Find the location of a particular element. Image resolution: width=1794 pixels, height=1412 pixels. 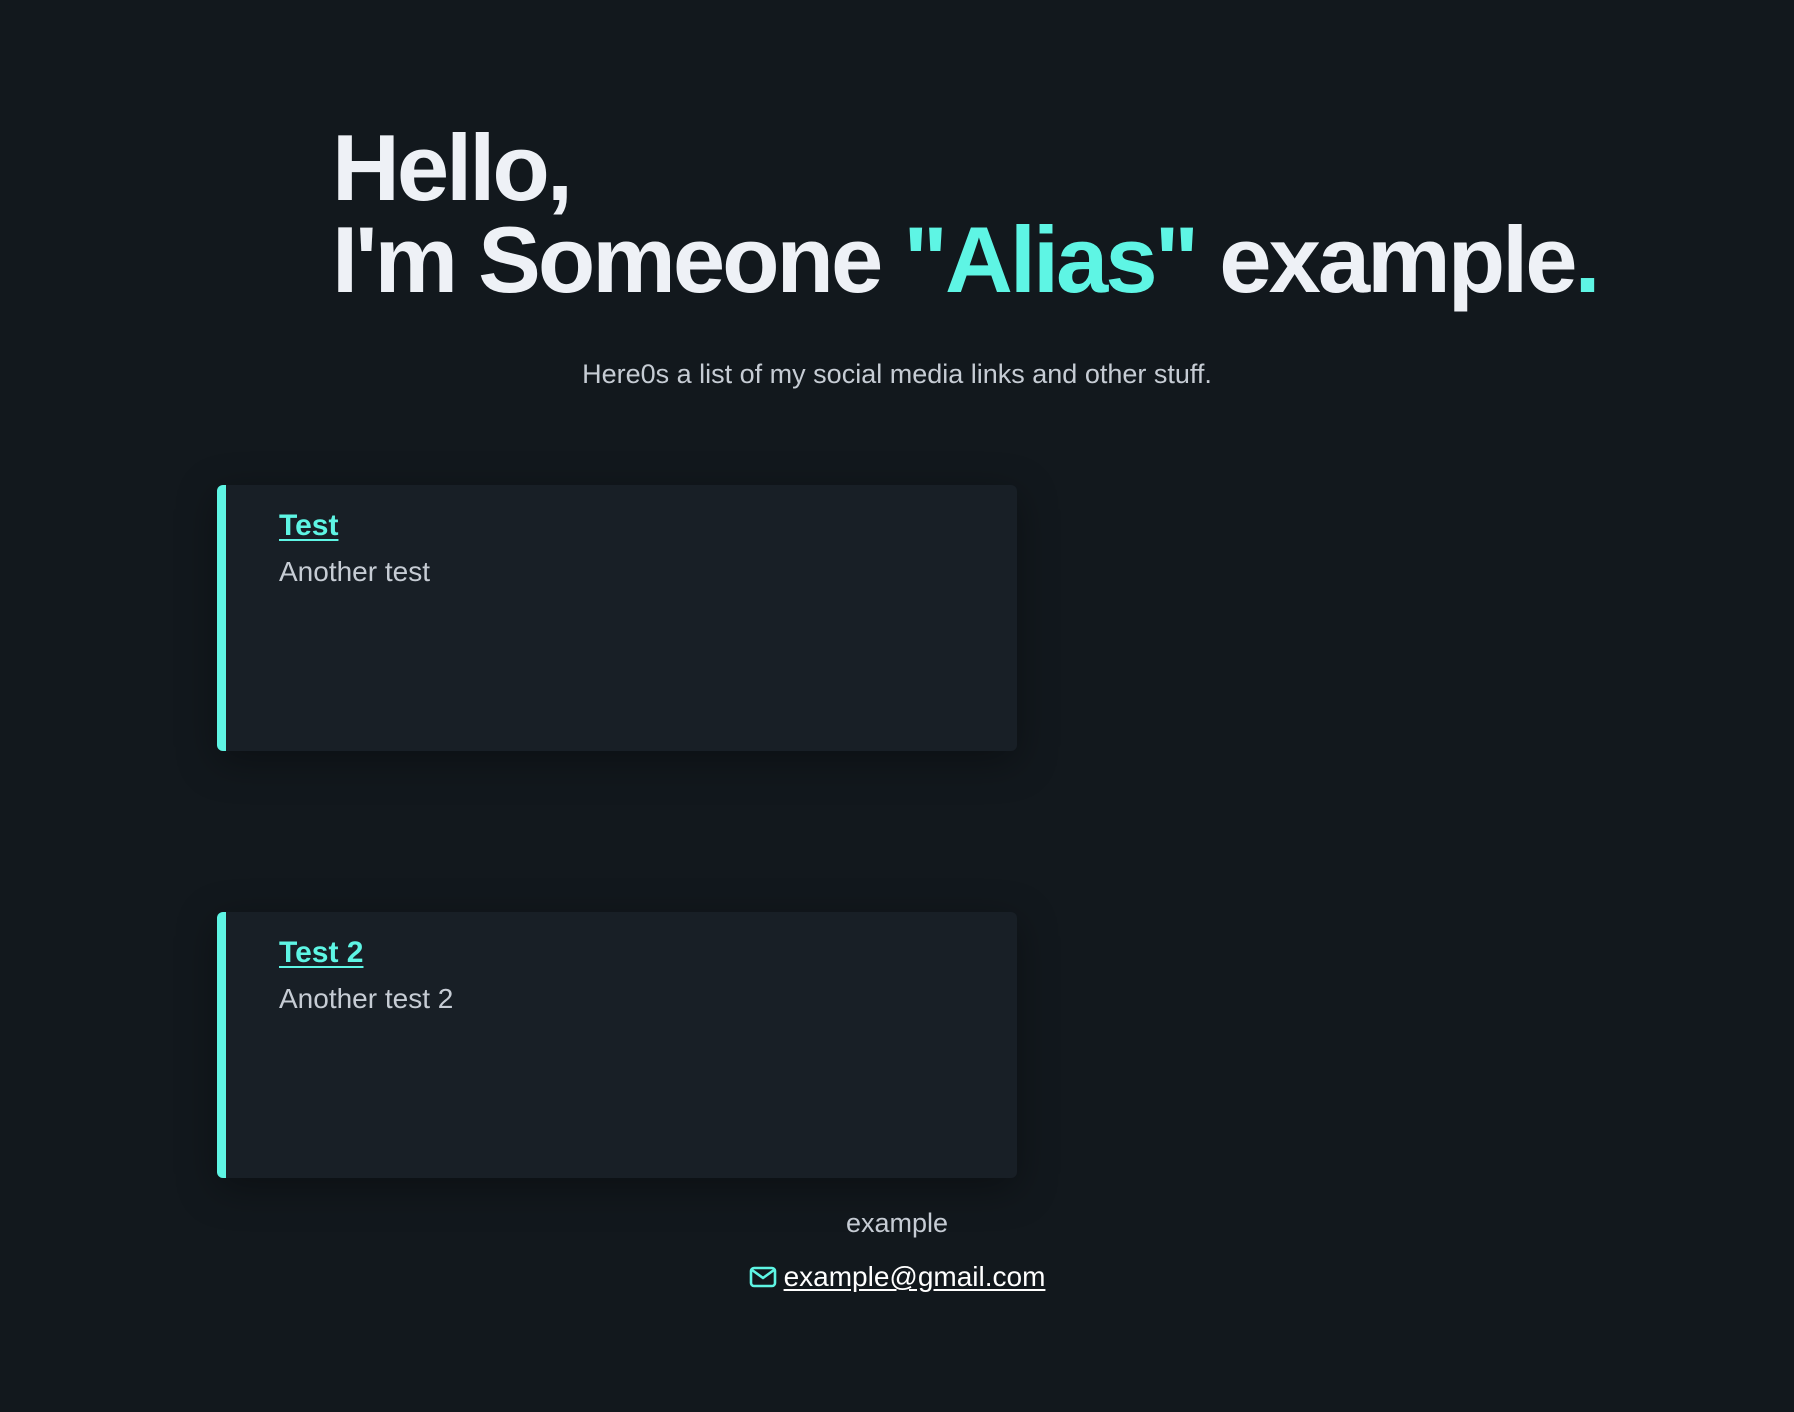

link-card: Test Another test is located at coordinates (617, 618).